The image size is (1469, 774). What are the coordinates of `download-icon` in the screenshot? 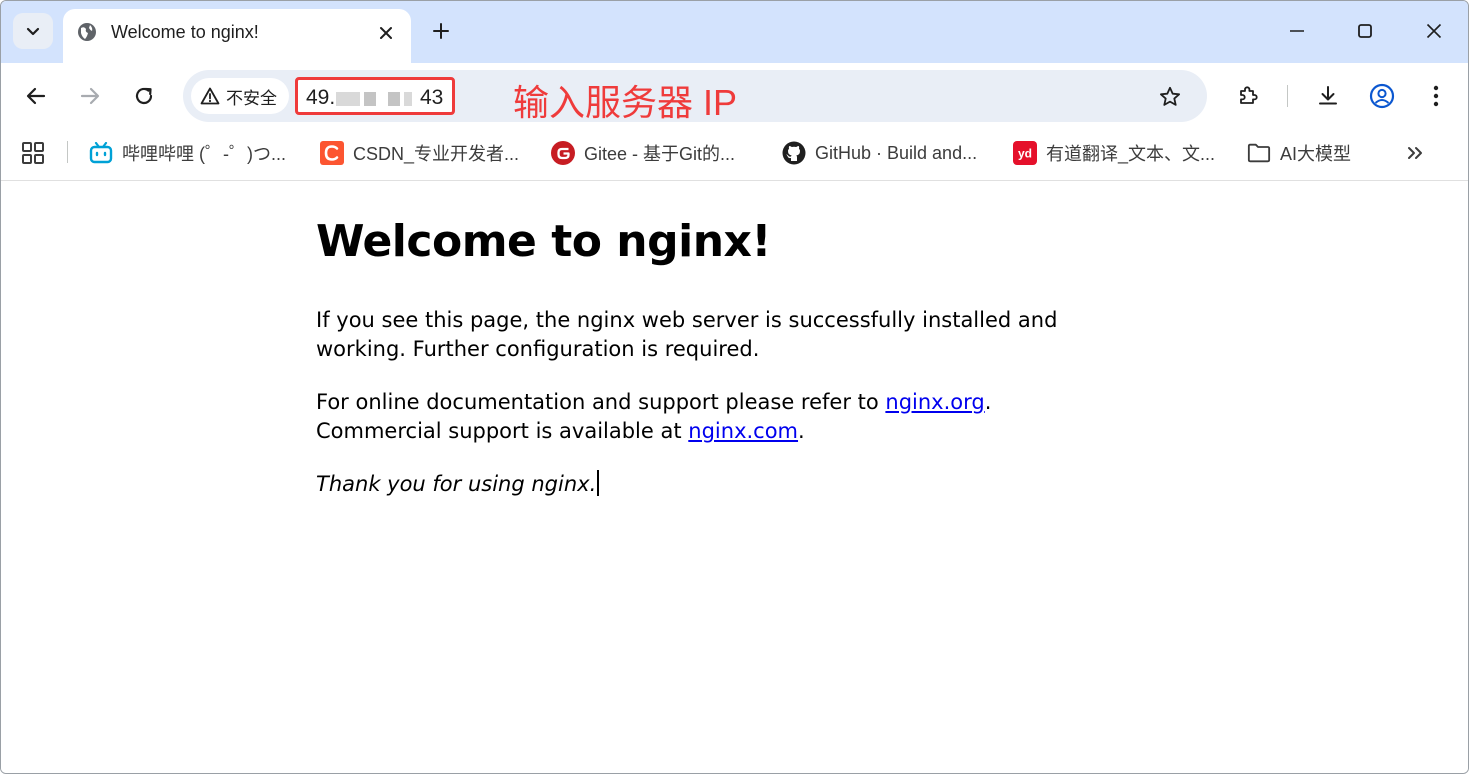 It's located at (1328, 95).